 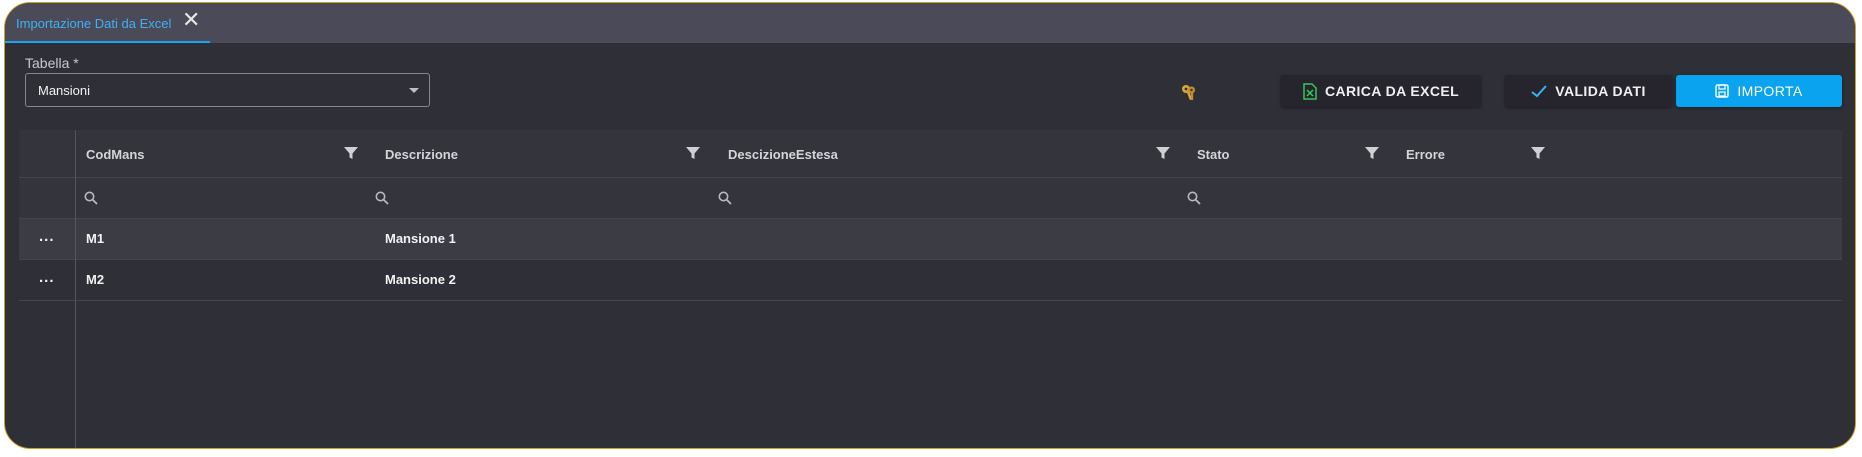 What do you see at coordinates (556, 199) in the screenshot?
I see `filter-input-descrizione` at bounding box center [556, 199].